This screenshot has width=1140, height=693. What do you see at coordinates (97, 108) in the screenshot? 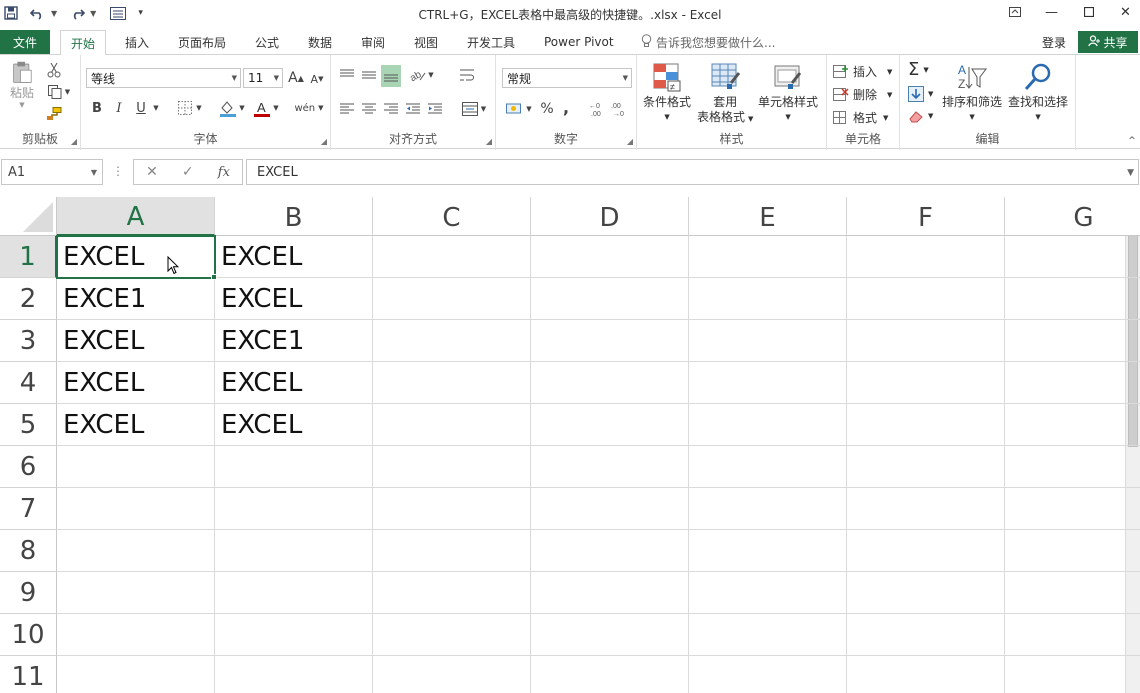
I see `bold-button: B` at bounding box center [97, 108].